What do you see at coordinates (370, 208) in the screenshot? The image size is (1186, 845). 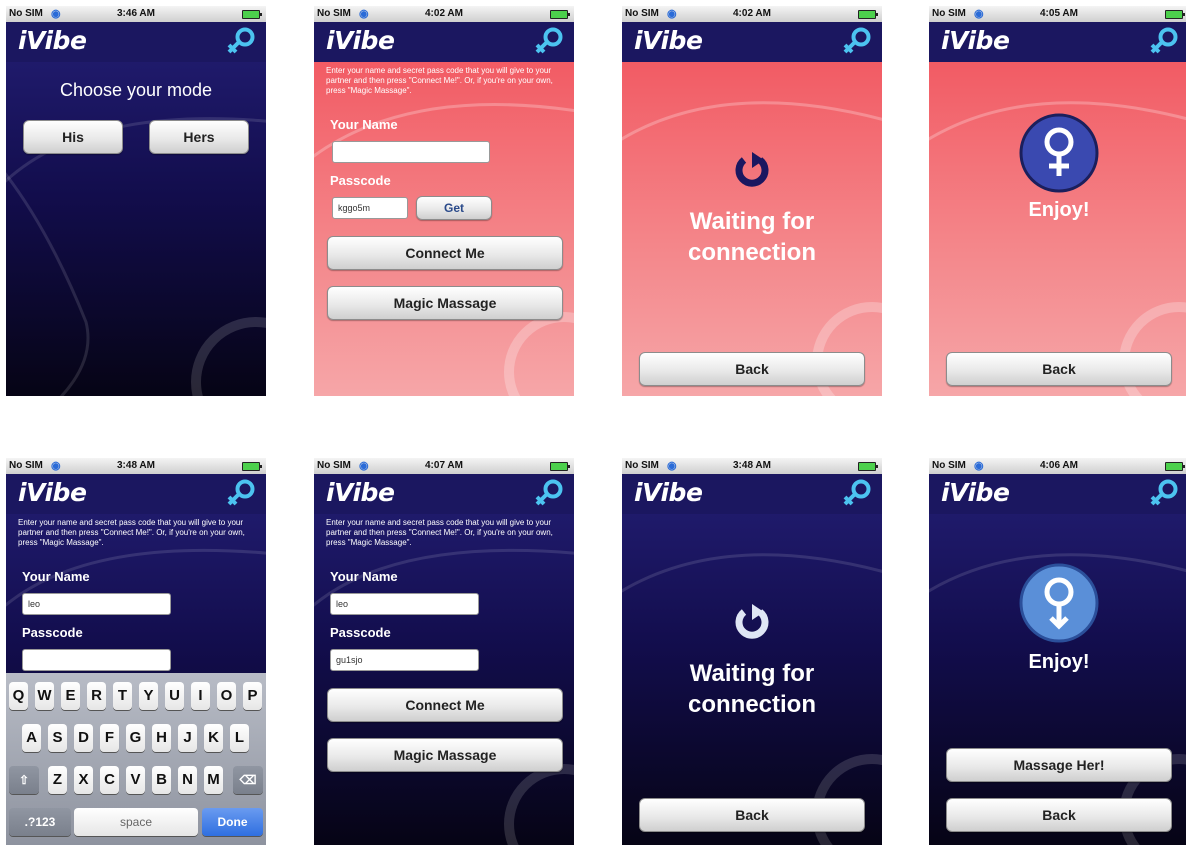 I see `passcode-field: kggo5m` at bounding box center [370, 208].